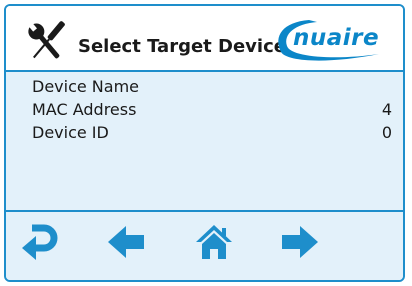 The image size is (412, 286). I want to click on return-button, so click(40, 242).